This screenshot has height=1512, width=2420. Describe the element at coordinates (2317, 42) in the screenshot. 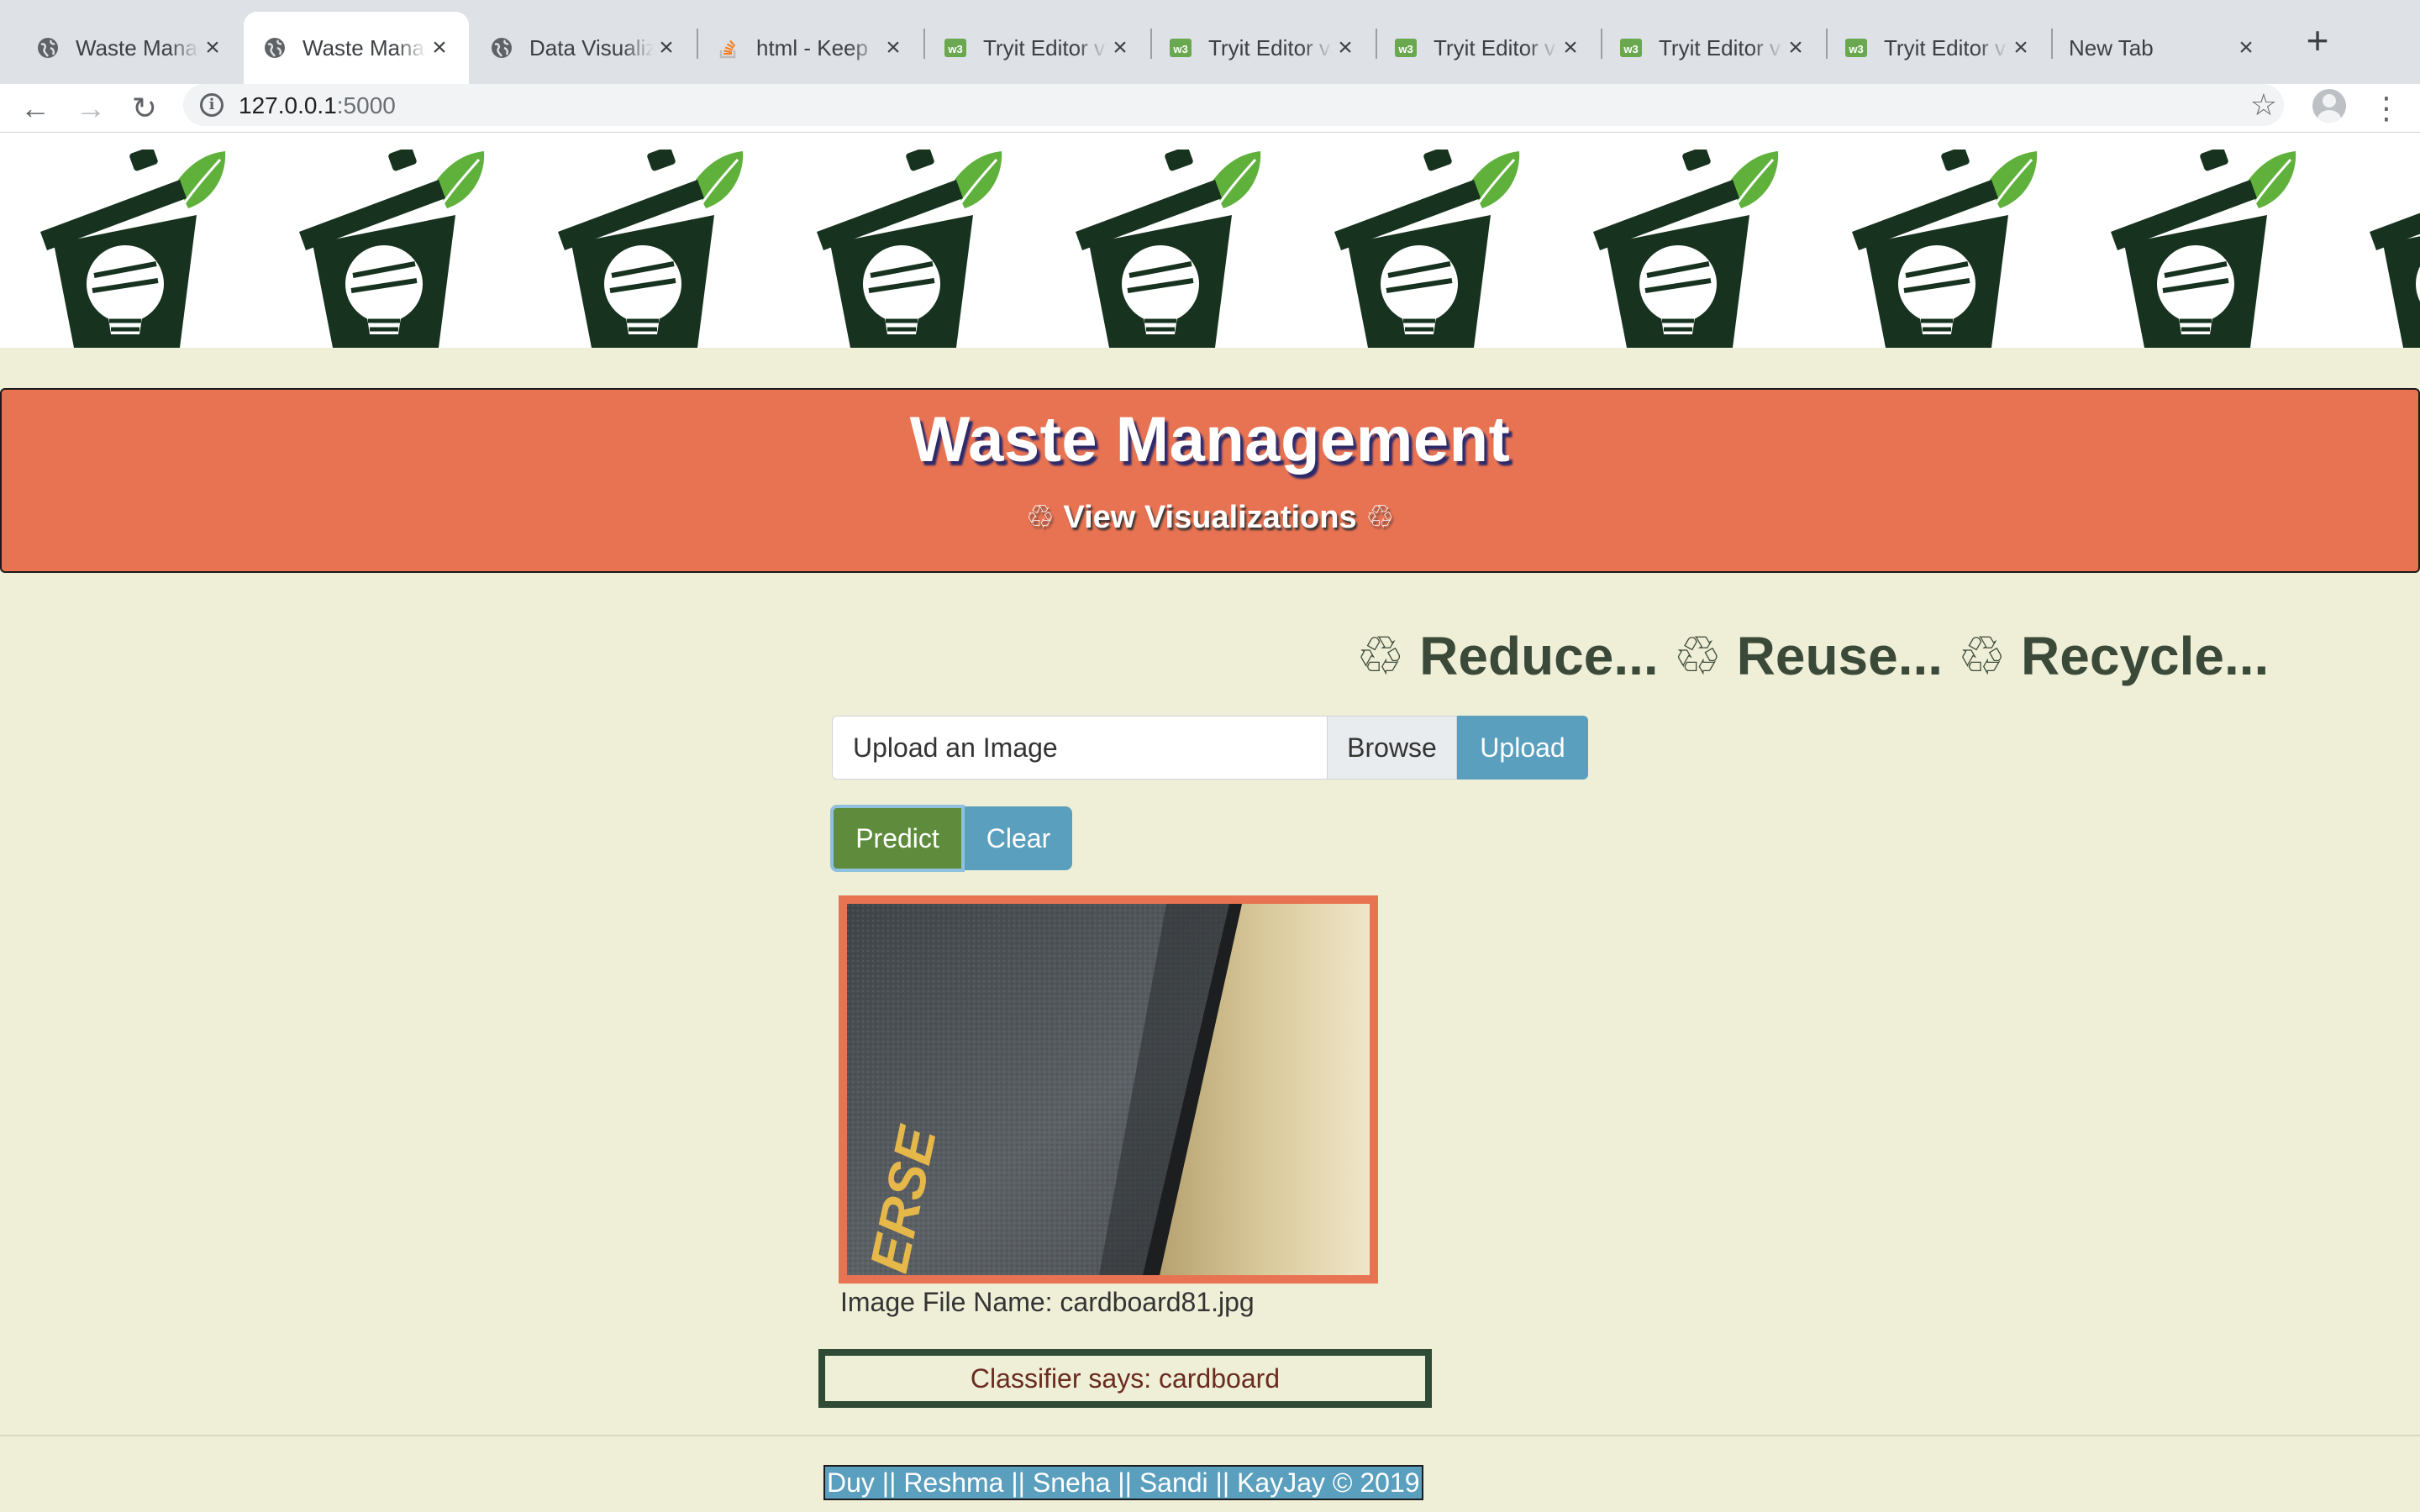

I see `new-tab-button: +` at that location.